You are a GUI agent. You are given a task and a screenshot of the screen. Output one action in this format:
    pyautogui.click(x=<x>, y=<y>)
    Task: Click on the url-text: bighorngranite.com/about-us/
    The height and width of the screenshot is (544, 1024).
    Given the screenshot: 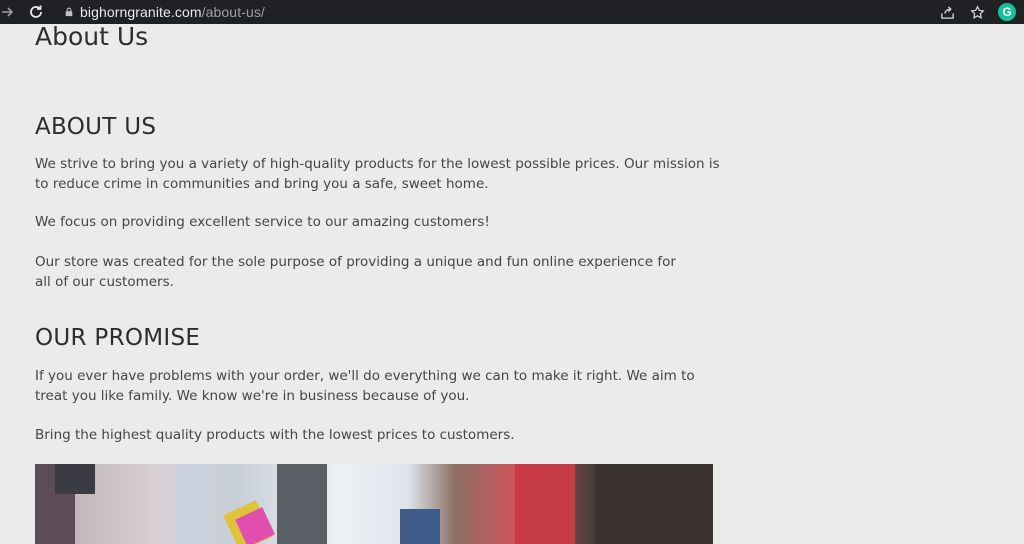 What is the action you would take?
    pyautogui.click(x=172, y=12)
    